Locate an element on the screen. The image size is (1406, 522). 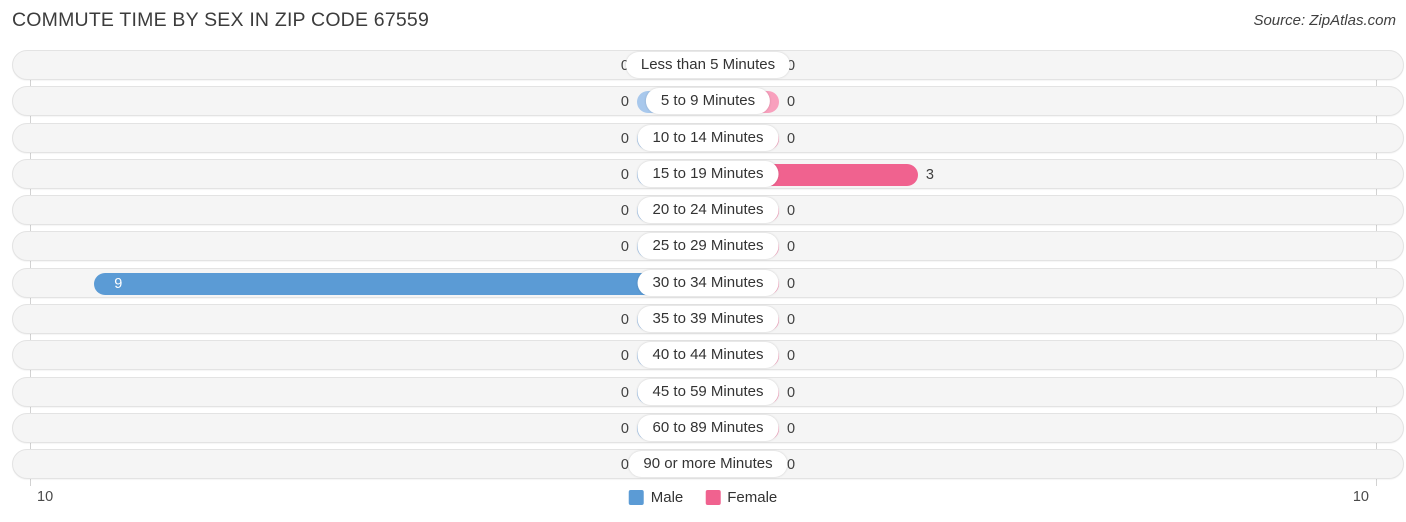
category-label: 30 to 34 Minutes is located at coordinates (708, 282).